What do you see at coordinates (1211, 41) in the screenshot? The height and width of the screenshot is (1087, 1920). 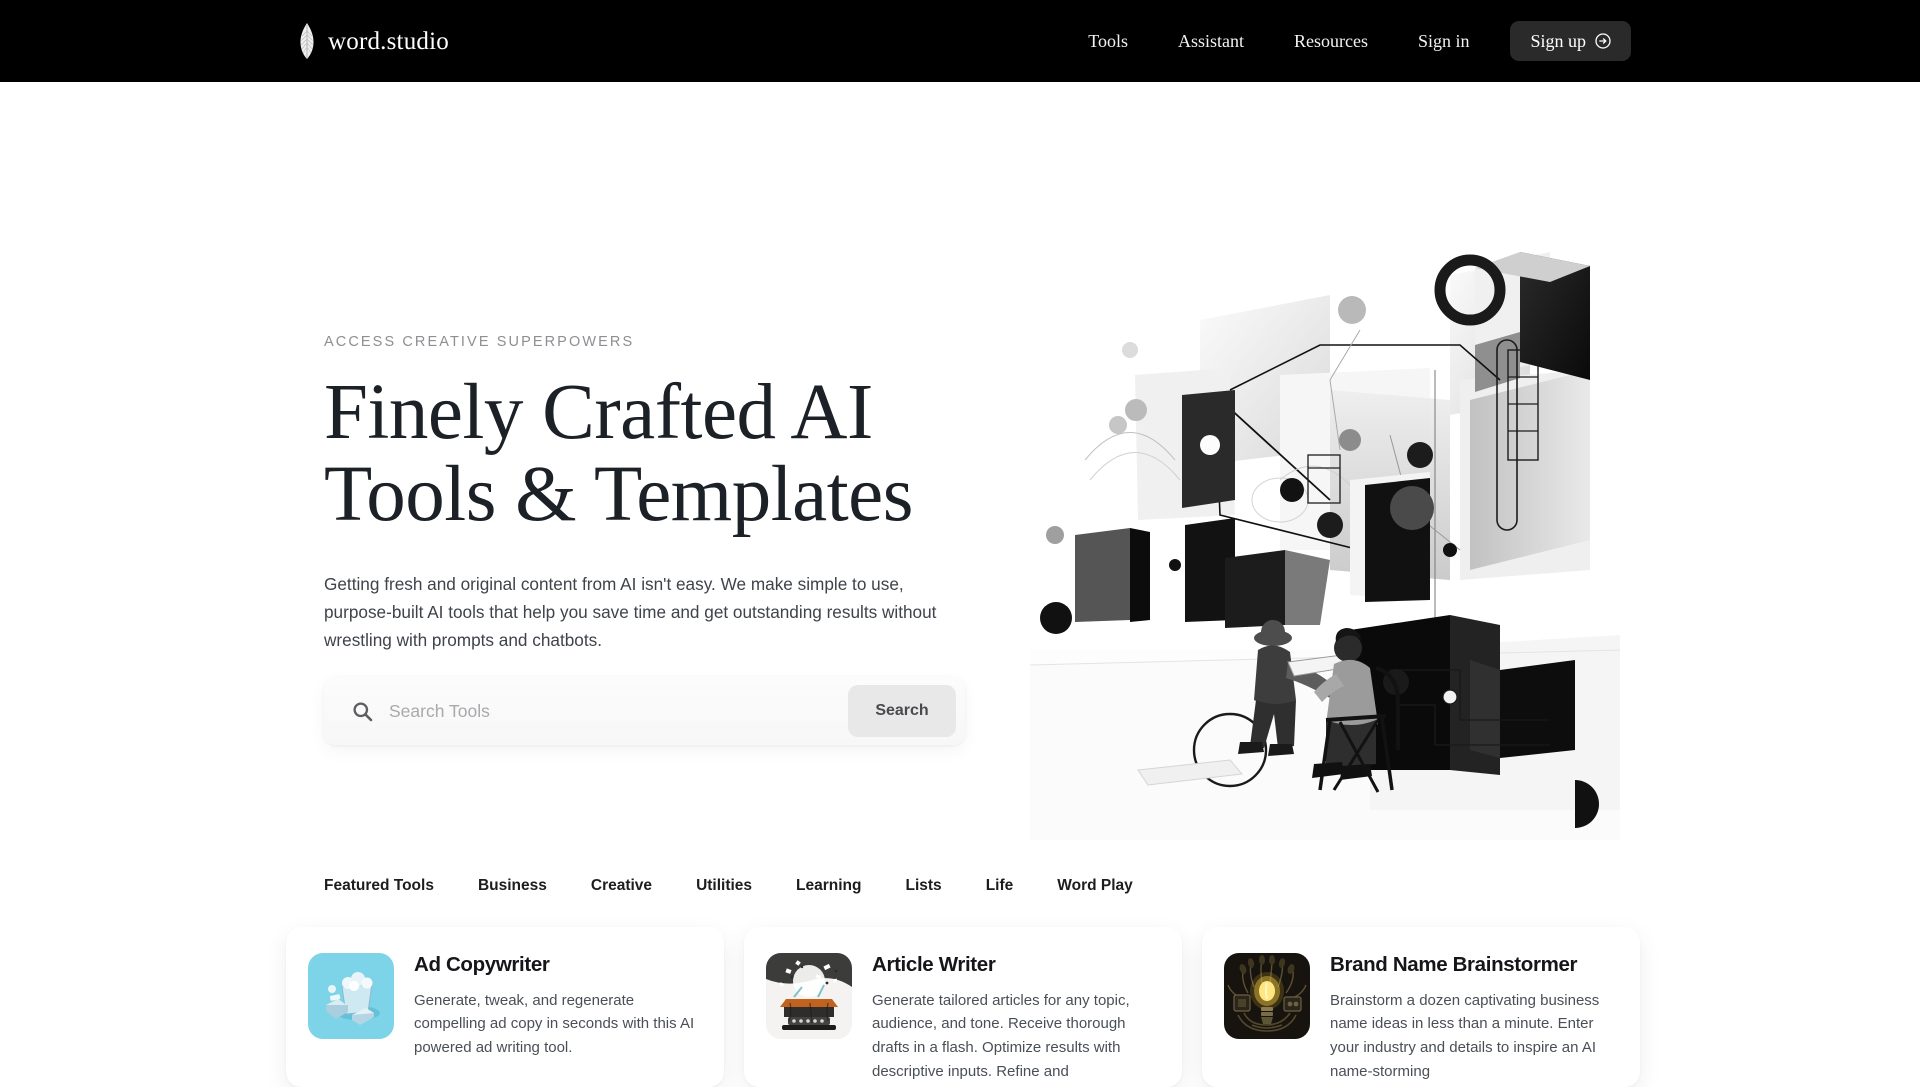 I see `nav-link-assistant: Assistant` at bounding box center [1211, 41].